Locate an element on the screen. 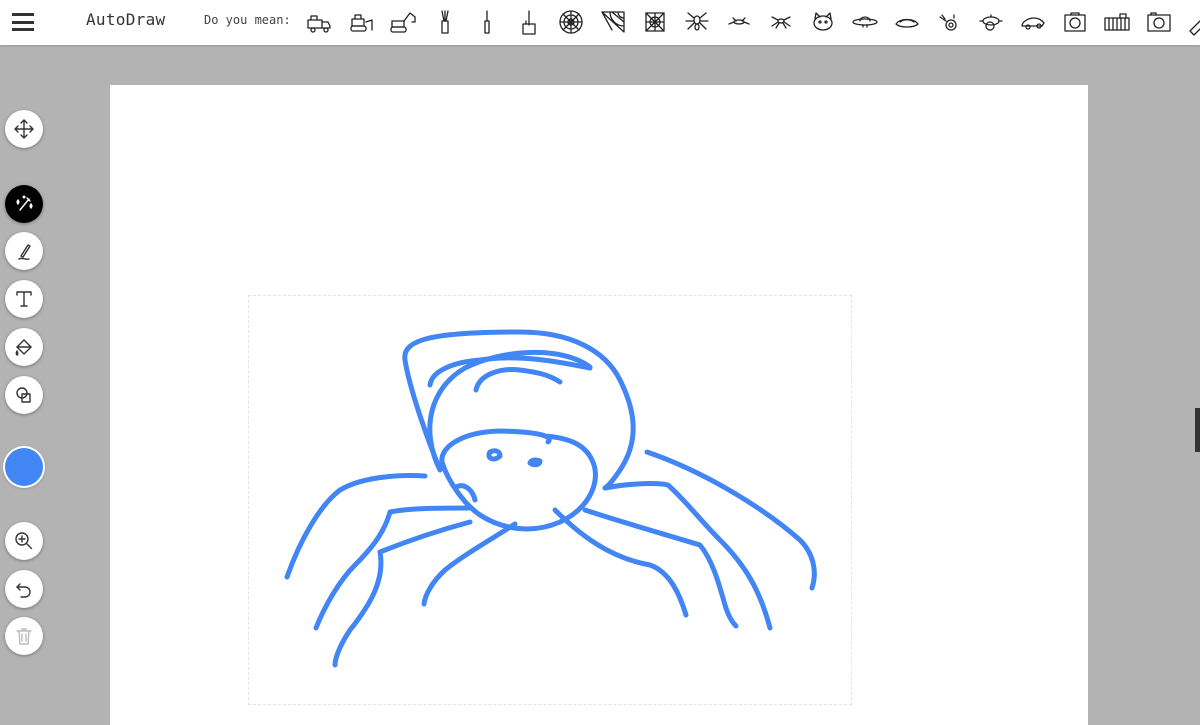  undo-icon is located at coordinates (23, 590).